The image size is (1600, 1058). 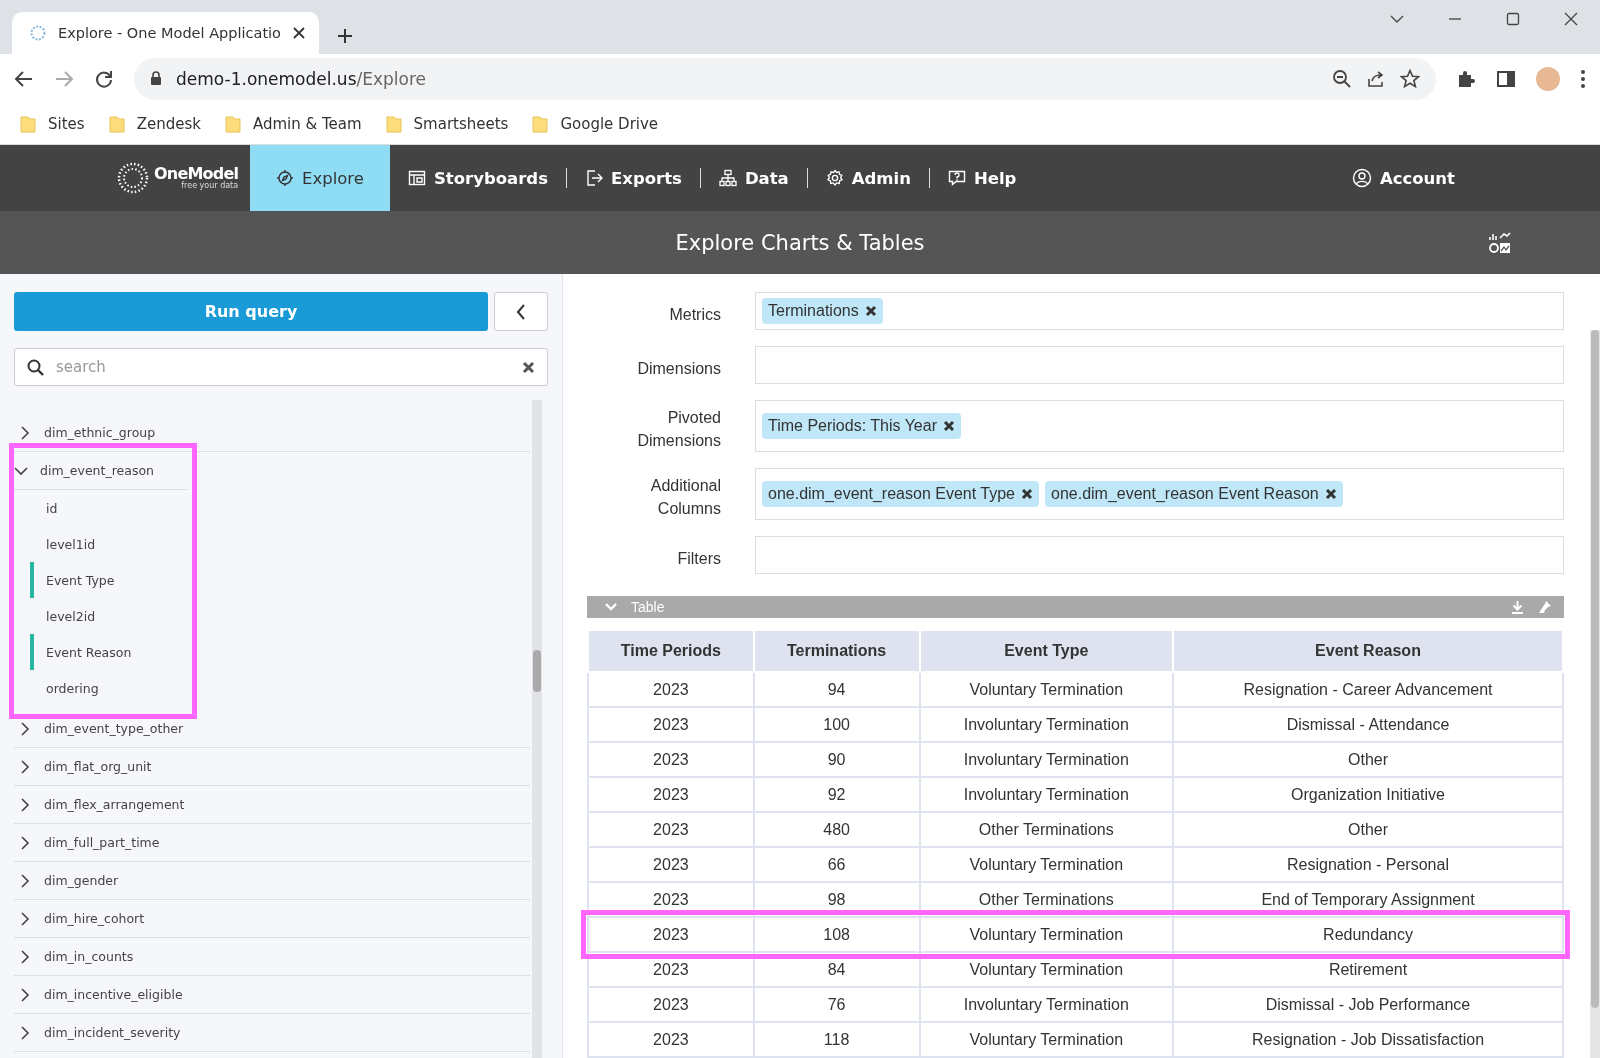 What do you see at coordinates (868, 178) in the screenshot?
I see `nav-tab: Admin` at bounding box center [868, 178].